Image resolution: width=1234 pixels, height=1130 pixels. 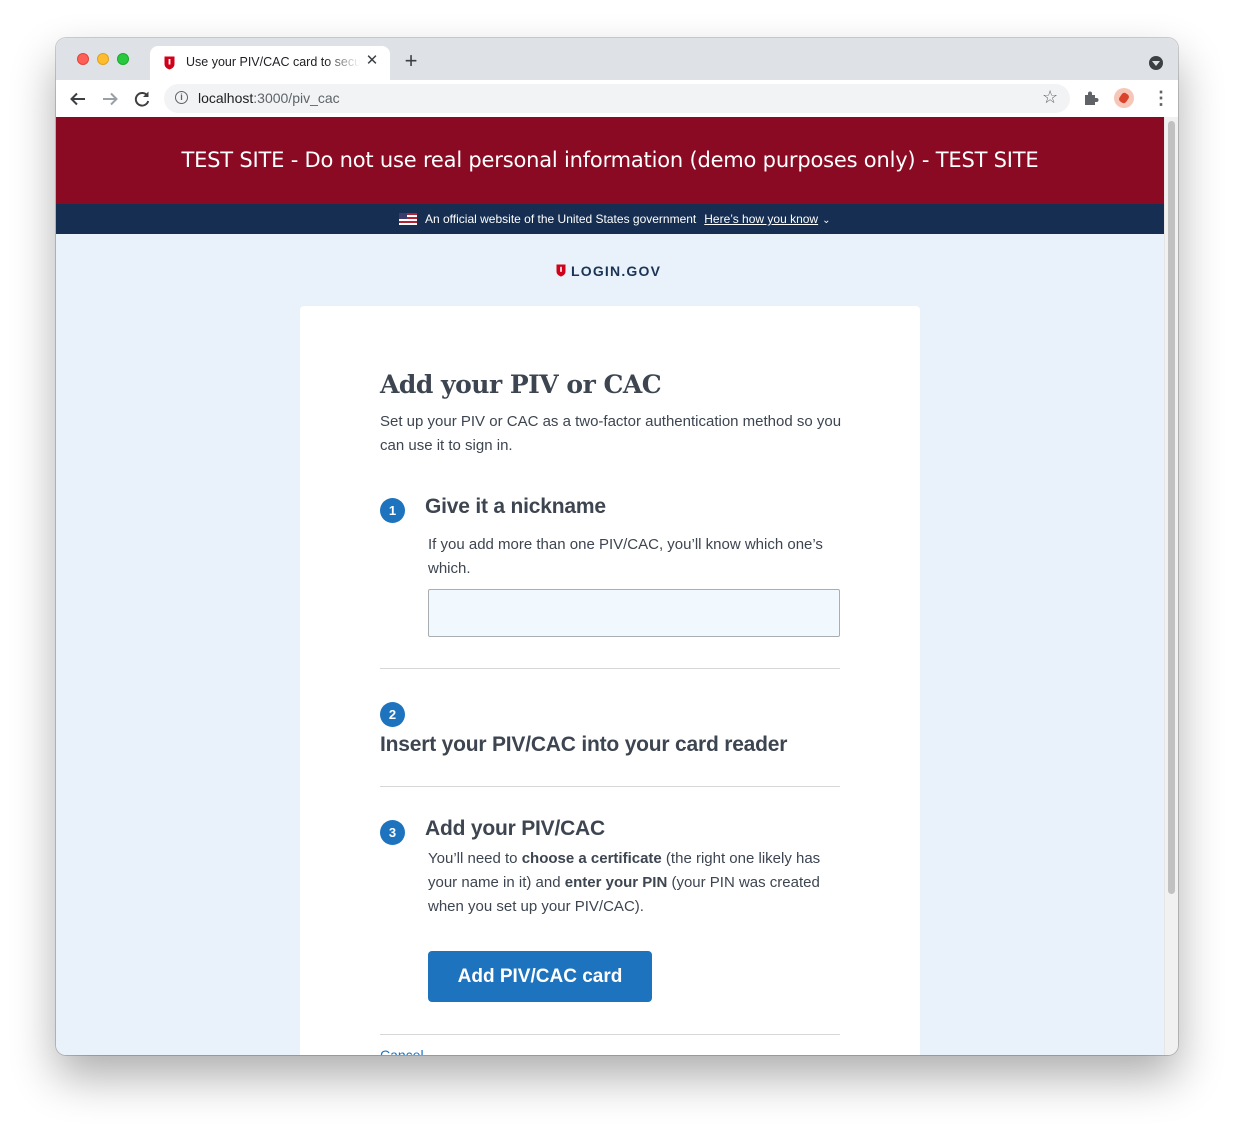 I want to click on new-tab-button: +, so click(x=411, y=61).